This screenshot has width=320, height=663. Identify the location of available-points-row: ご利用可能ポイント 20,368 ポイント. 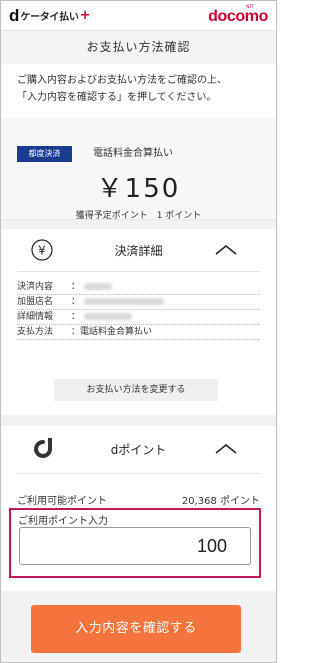
(138, 499).